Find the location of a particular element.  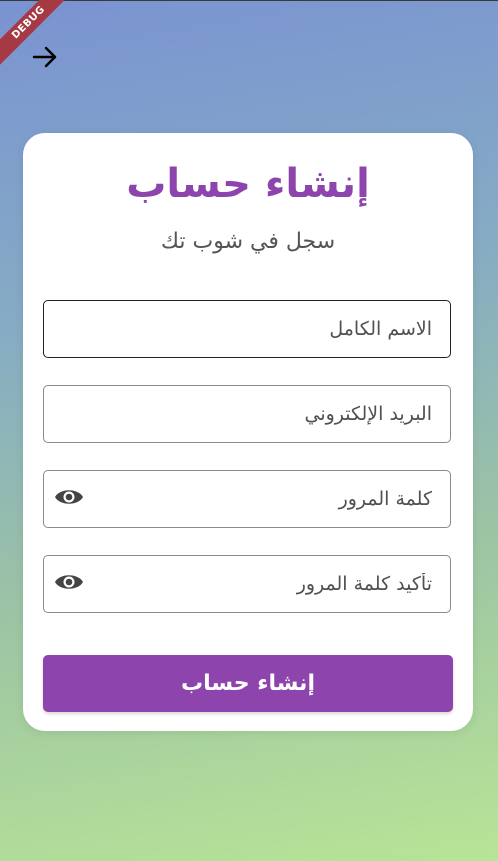

back-button is located at coordinates (45, 59).